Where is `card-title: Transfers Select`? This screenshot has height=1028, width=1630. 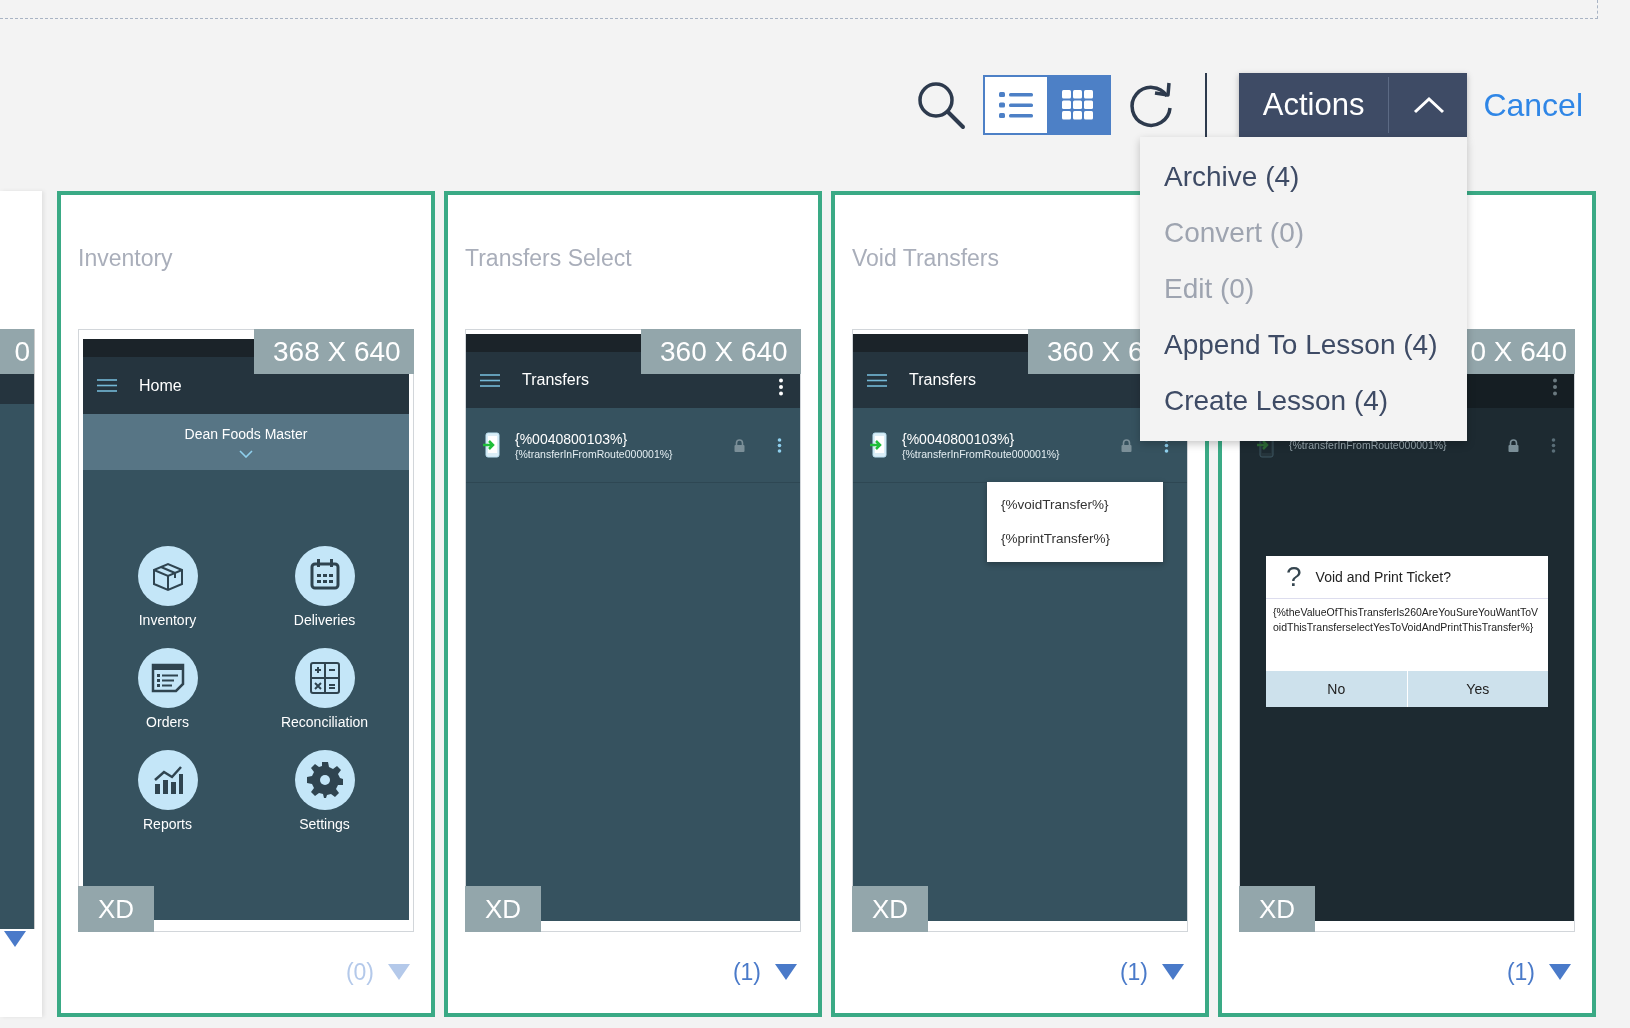
card-title: Transfers Select is located at coordinates (548, 258).